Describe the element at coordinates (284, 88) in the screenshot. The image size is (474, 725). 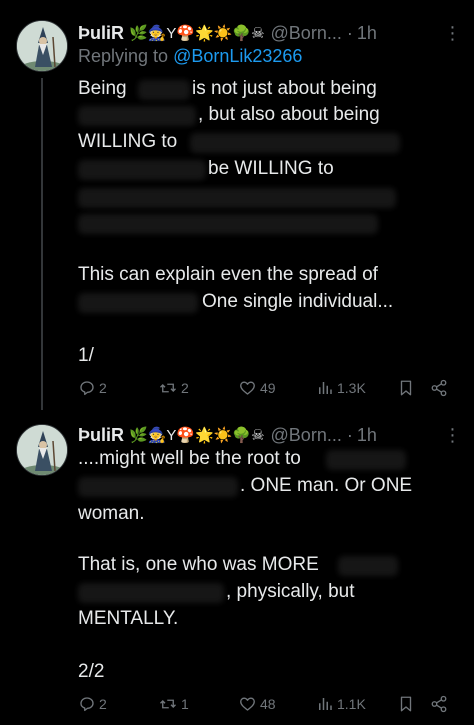
I see `tweet-text-line: is not just about being` at that location.